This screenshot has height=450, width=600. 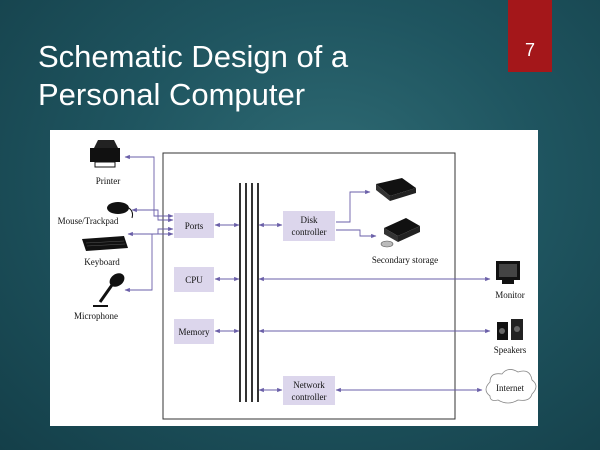 I want to click on memory-label: Memory, so click(x=194, y=332).